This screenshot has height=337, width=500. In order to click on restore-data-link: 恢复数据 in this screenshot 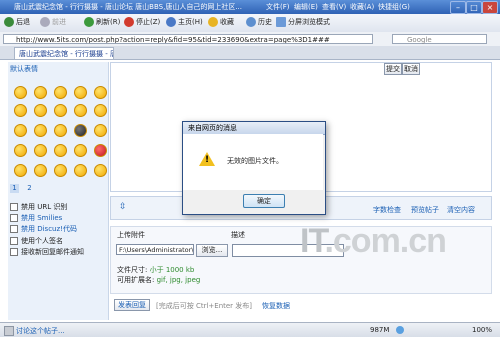, I will do `click(276, 306)`.